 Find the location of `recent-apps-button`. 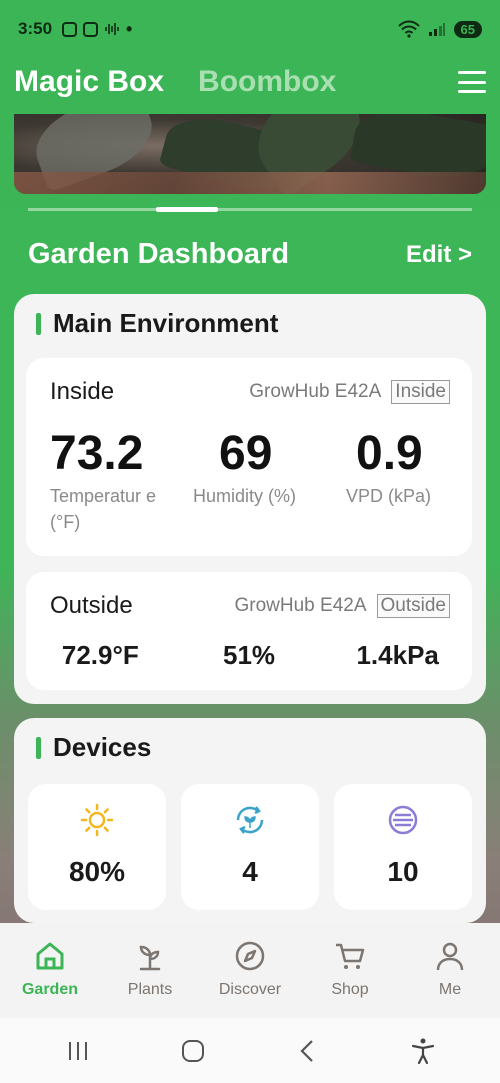

recent-apps-button is located at coordinates (78, 1051).